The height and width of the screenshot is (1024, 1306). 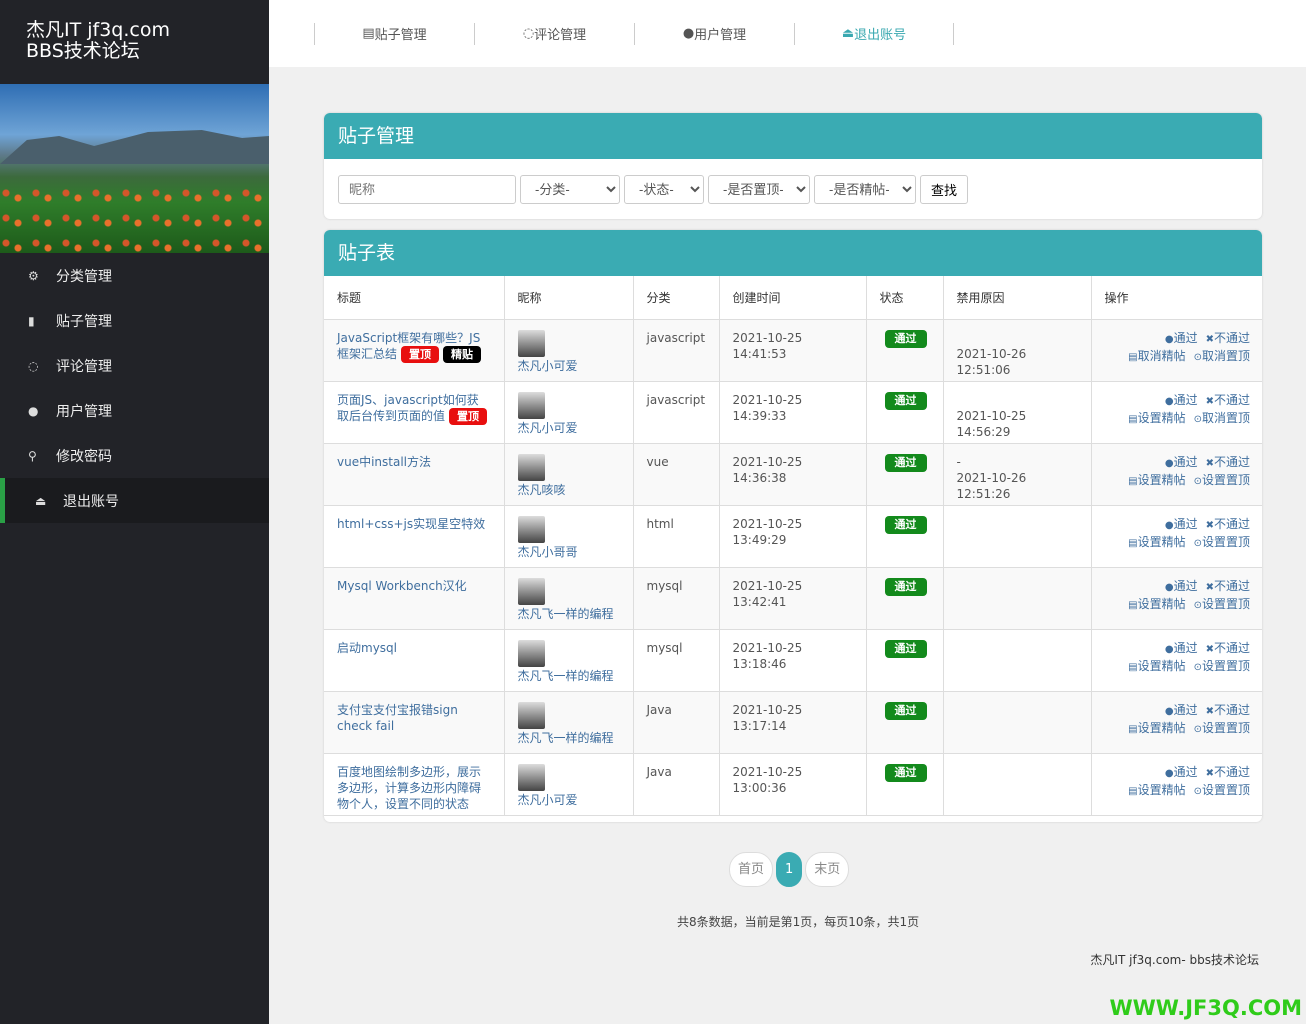 I want to click on sidebar-item-comments: ◌ 评论管理, so click(x=134, y=365).